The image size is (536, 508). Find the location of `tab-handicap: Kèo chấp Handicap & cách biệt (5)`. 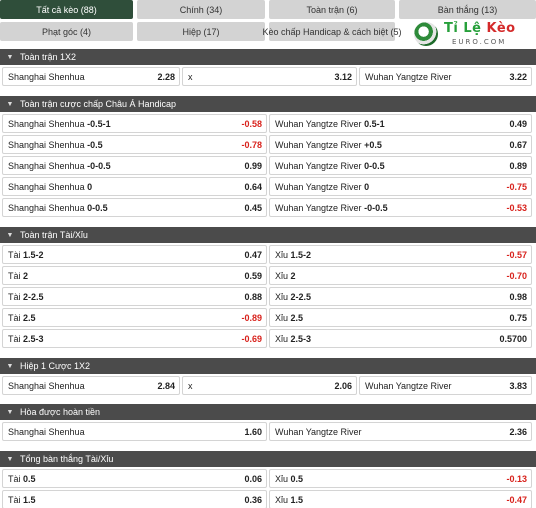

tab-handicap: Kèo chấp Handicap & cách biệt (5) is located at coordinates (332, 31).